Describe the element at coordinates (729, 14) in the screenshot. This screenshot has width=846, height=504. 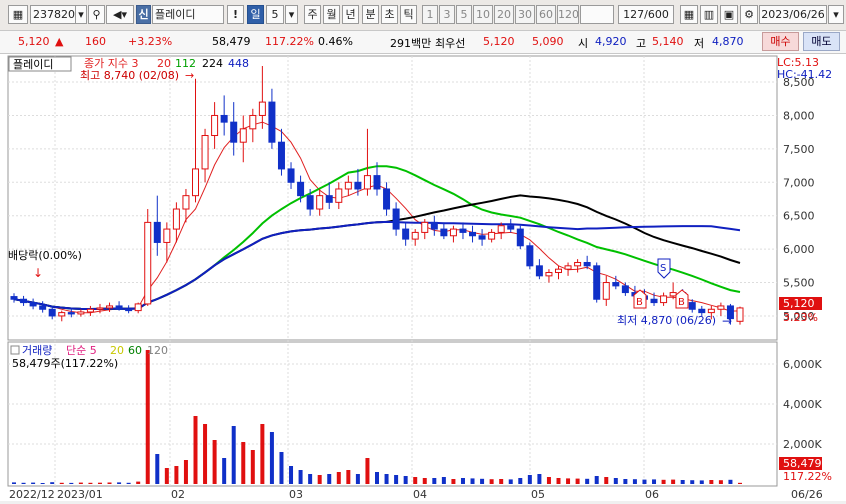
I see `save-icon: ▣` at that location.